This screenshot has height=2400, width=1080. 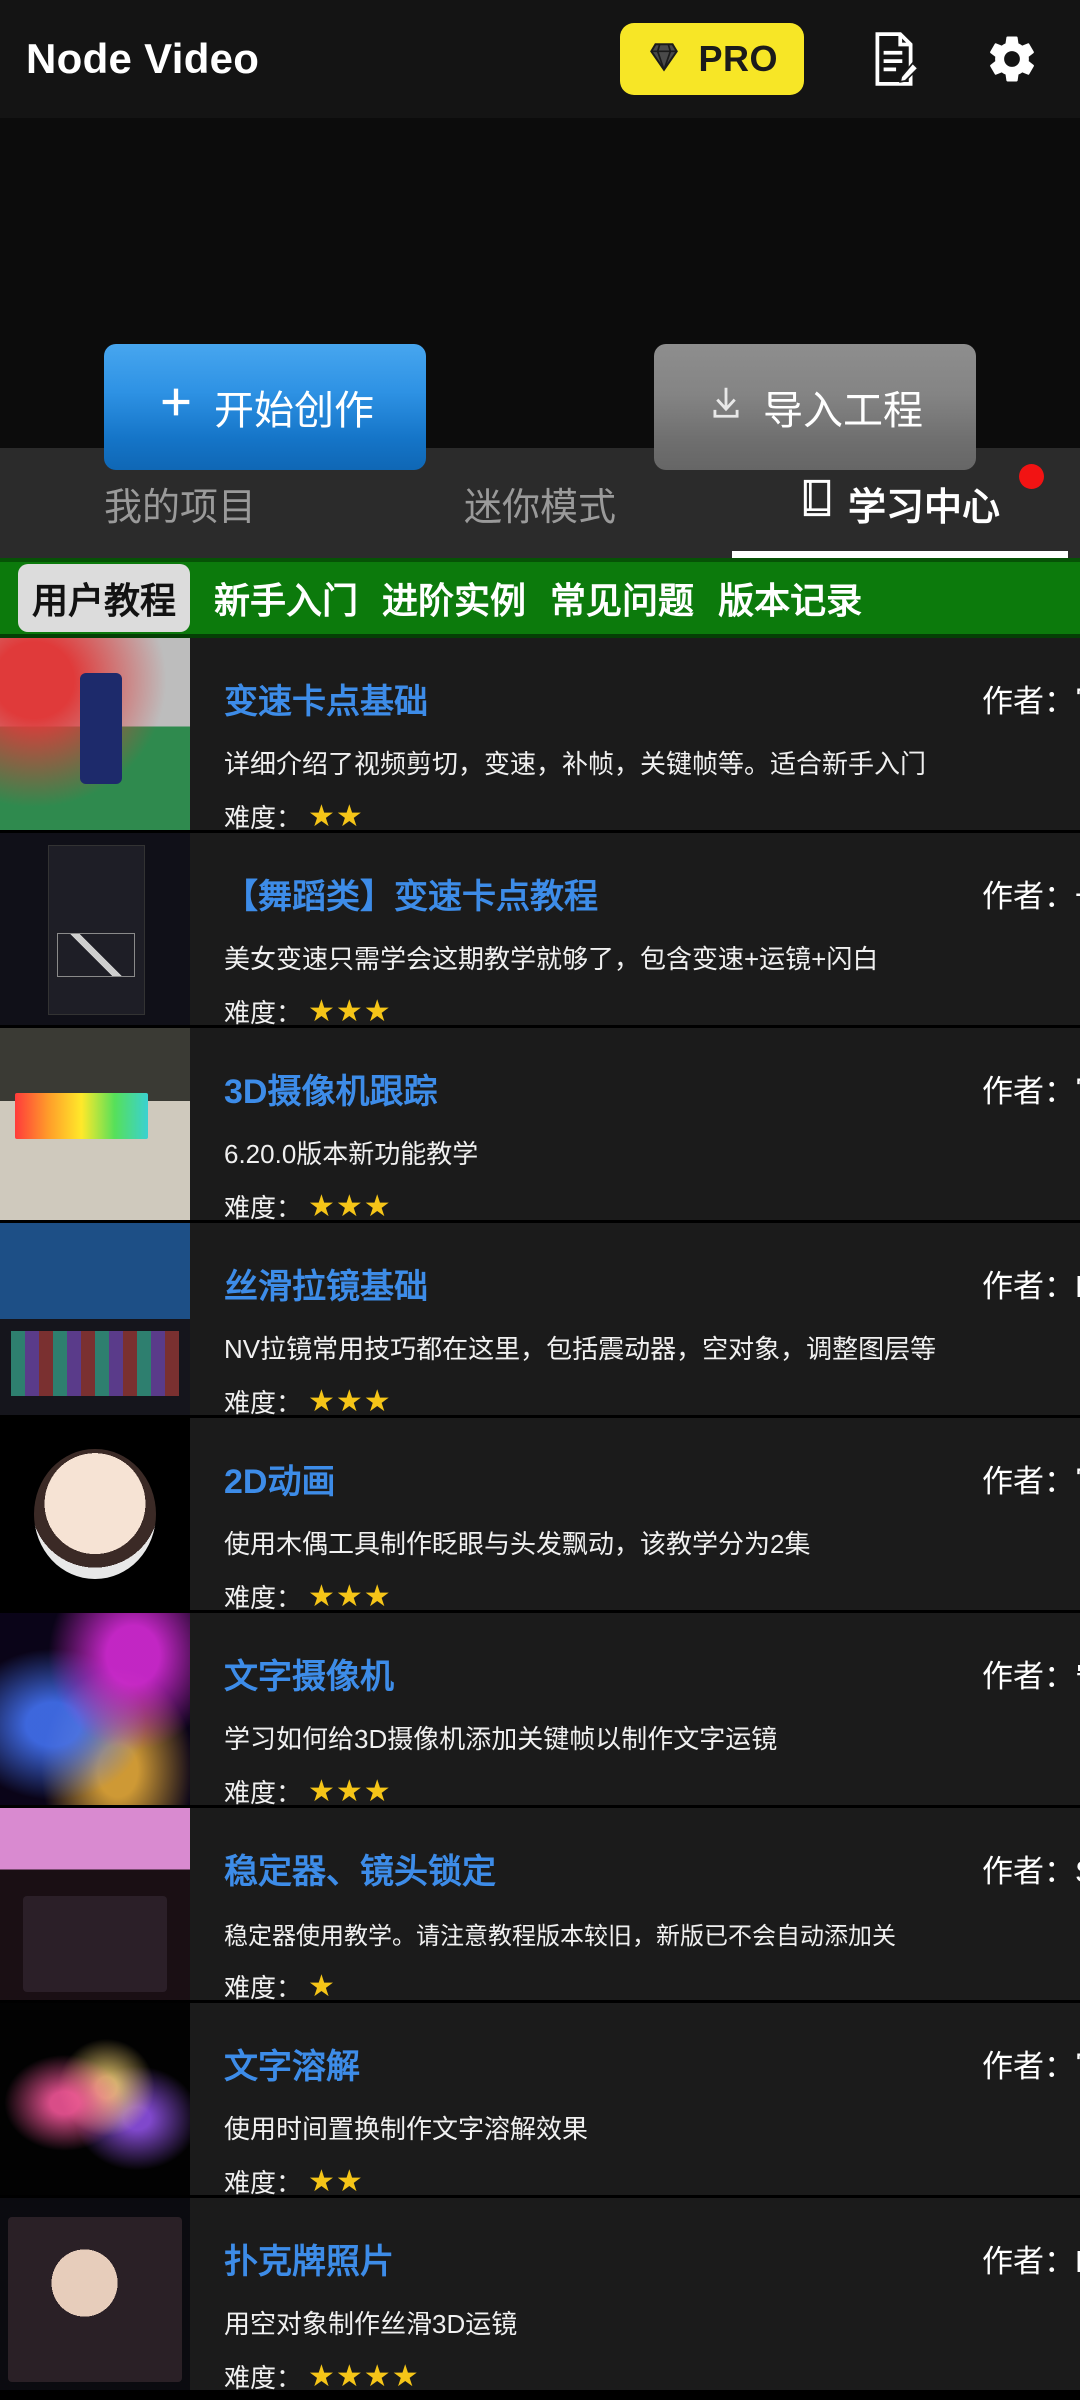 I want to click on tab-mini-mode: 迷你模式, so click(x=540, y=503).